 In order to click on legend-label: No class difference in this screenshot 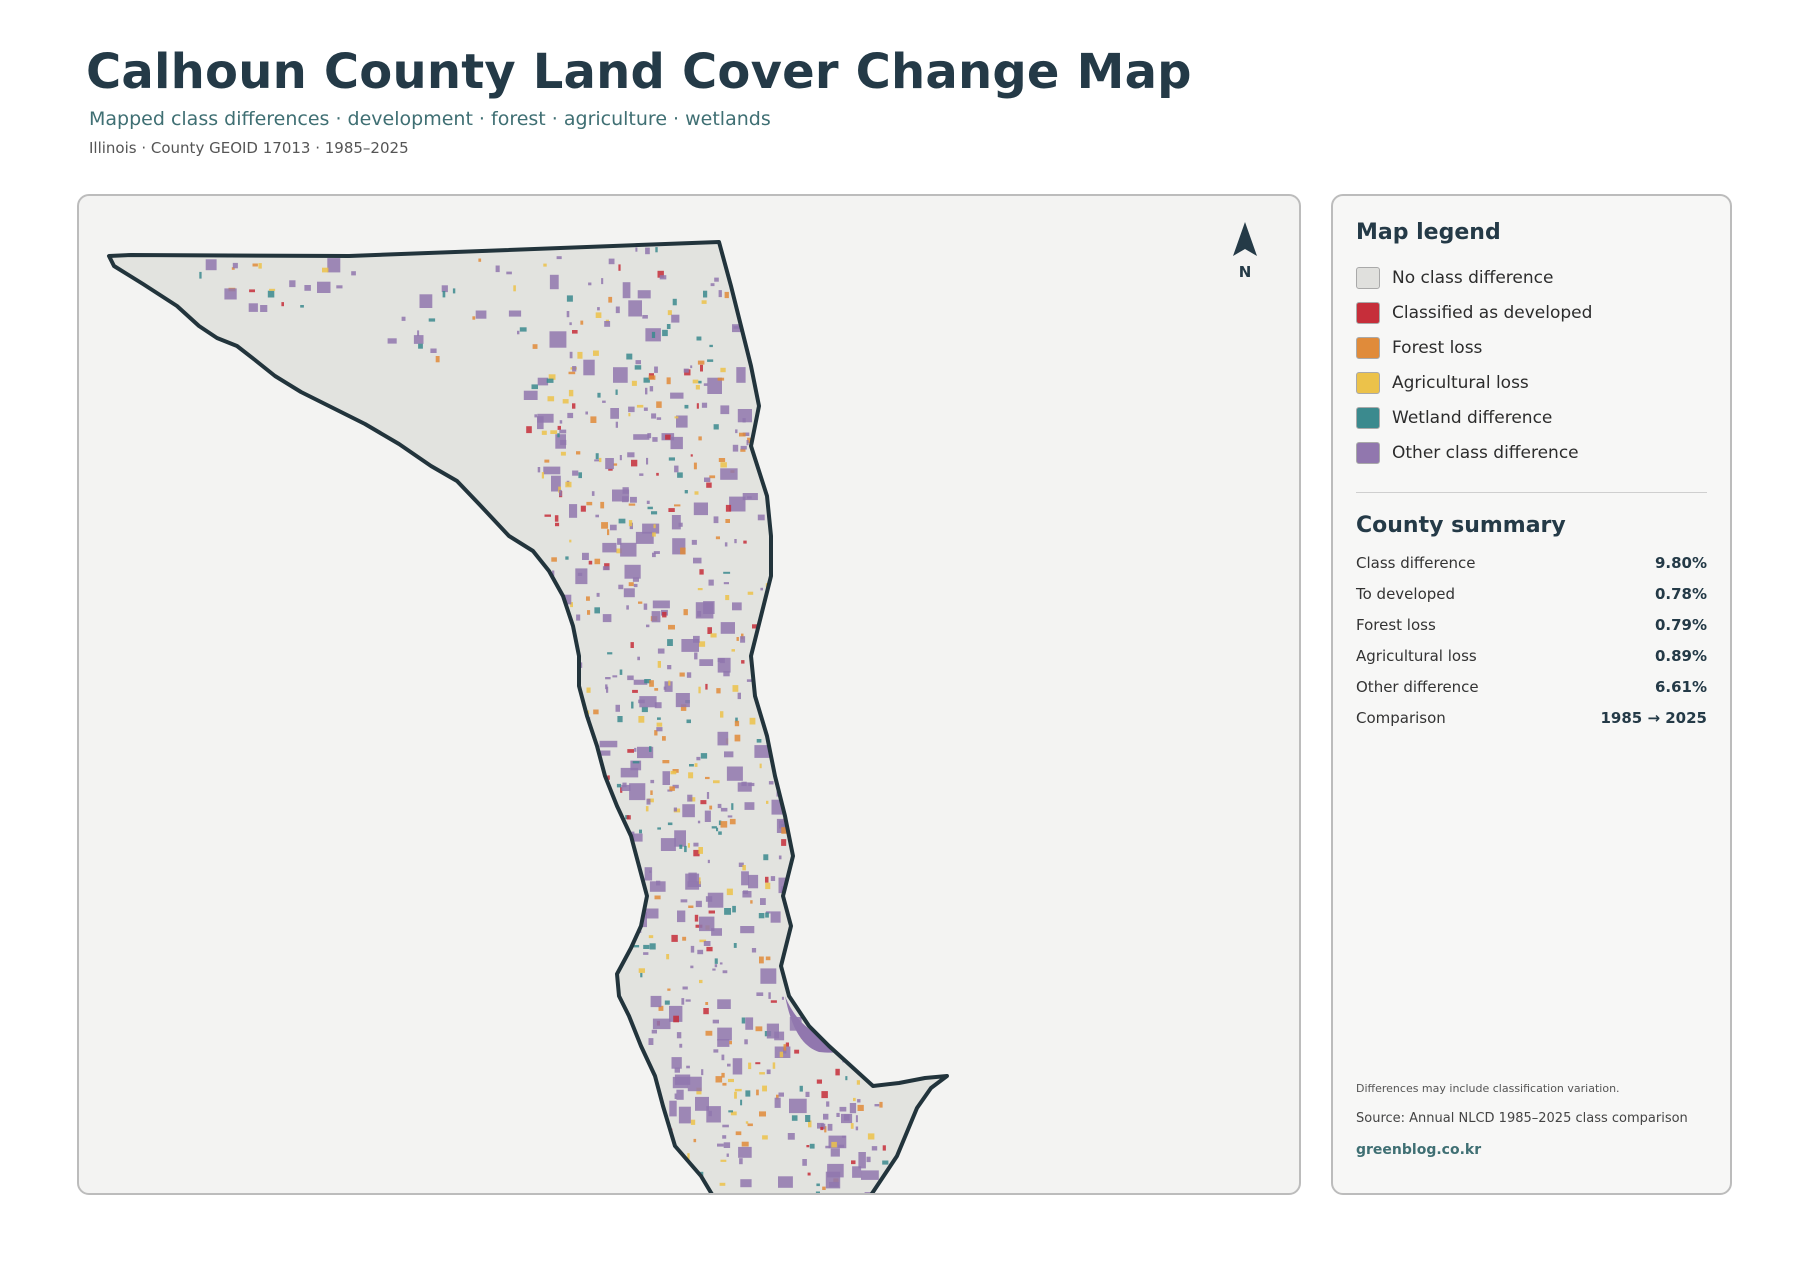, I will do `click(1473, 278)`.